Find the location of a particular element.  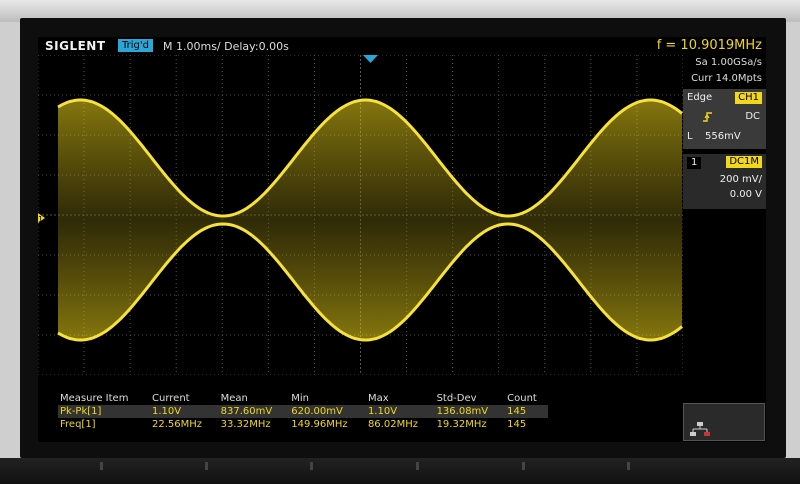

measure-header: Max is located at coordinates (378, 398).